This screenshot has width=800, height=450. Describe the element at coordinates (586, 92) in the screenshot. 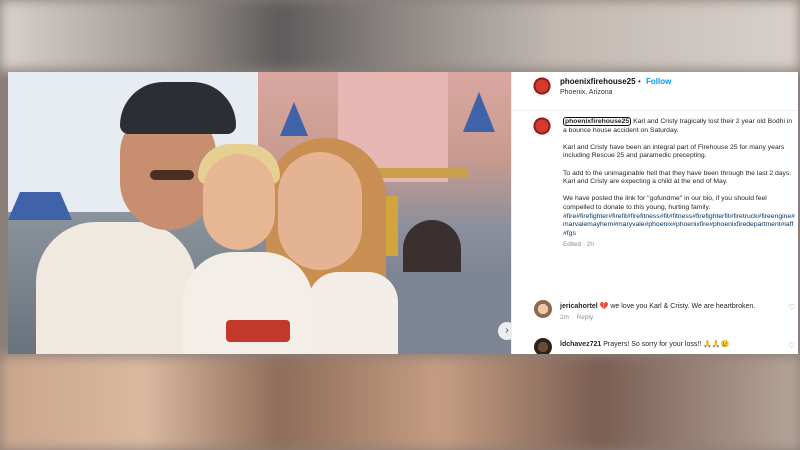

I see `post-location: Phoenix, Arizona` at that location.